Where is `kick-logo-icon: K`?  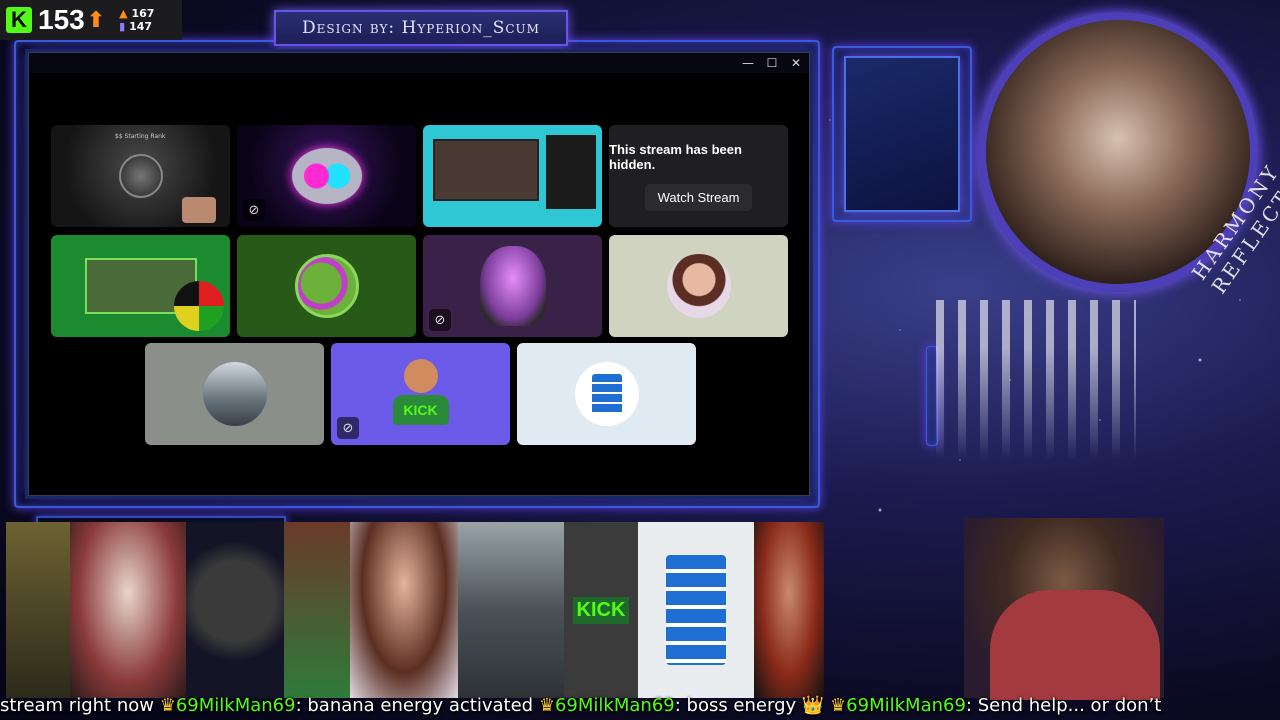
kick-logo-icon: K is located at coordinates (19, 20).